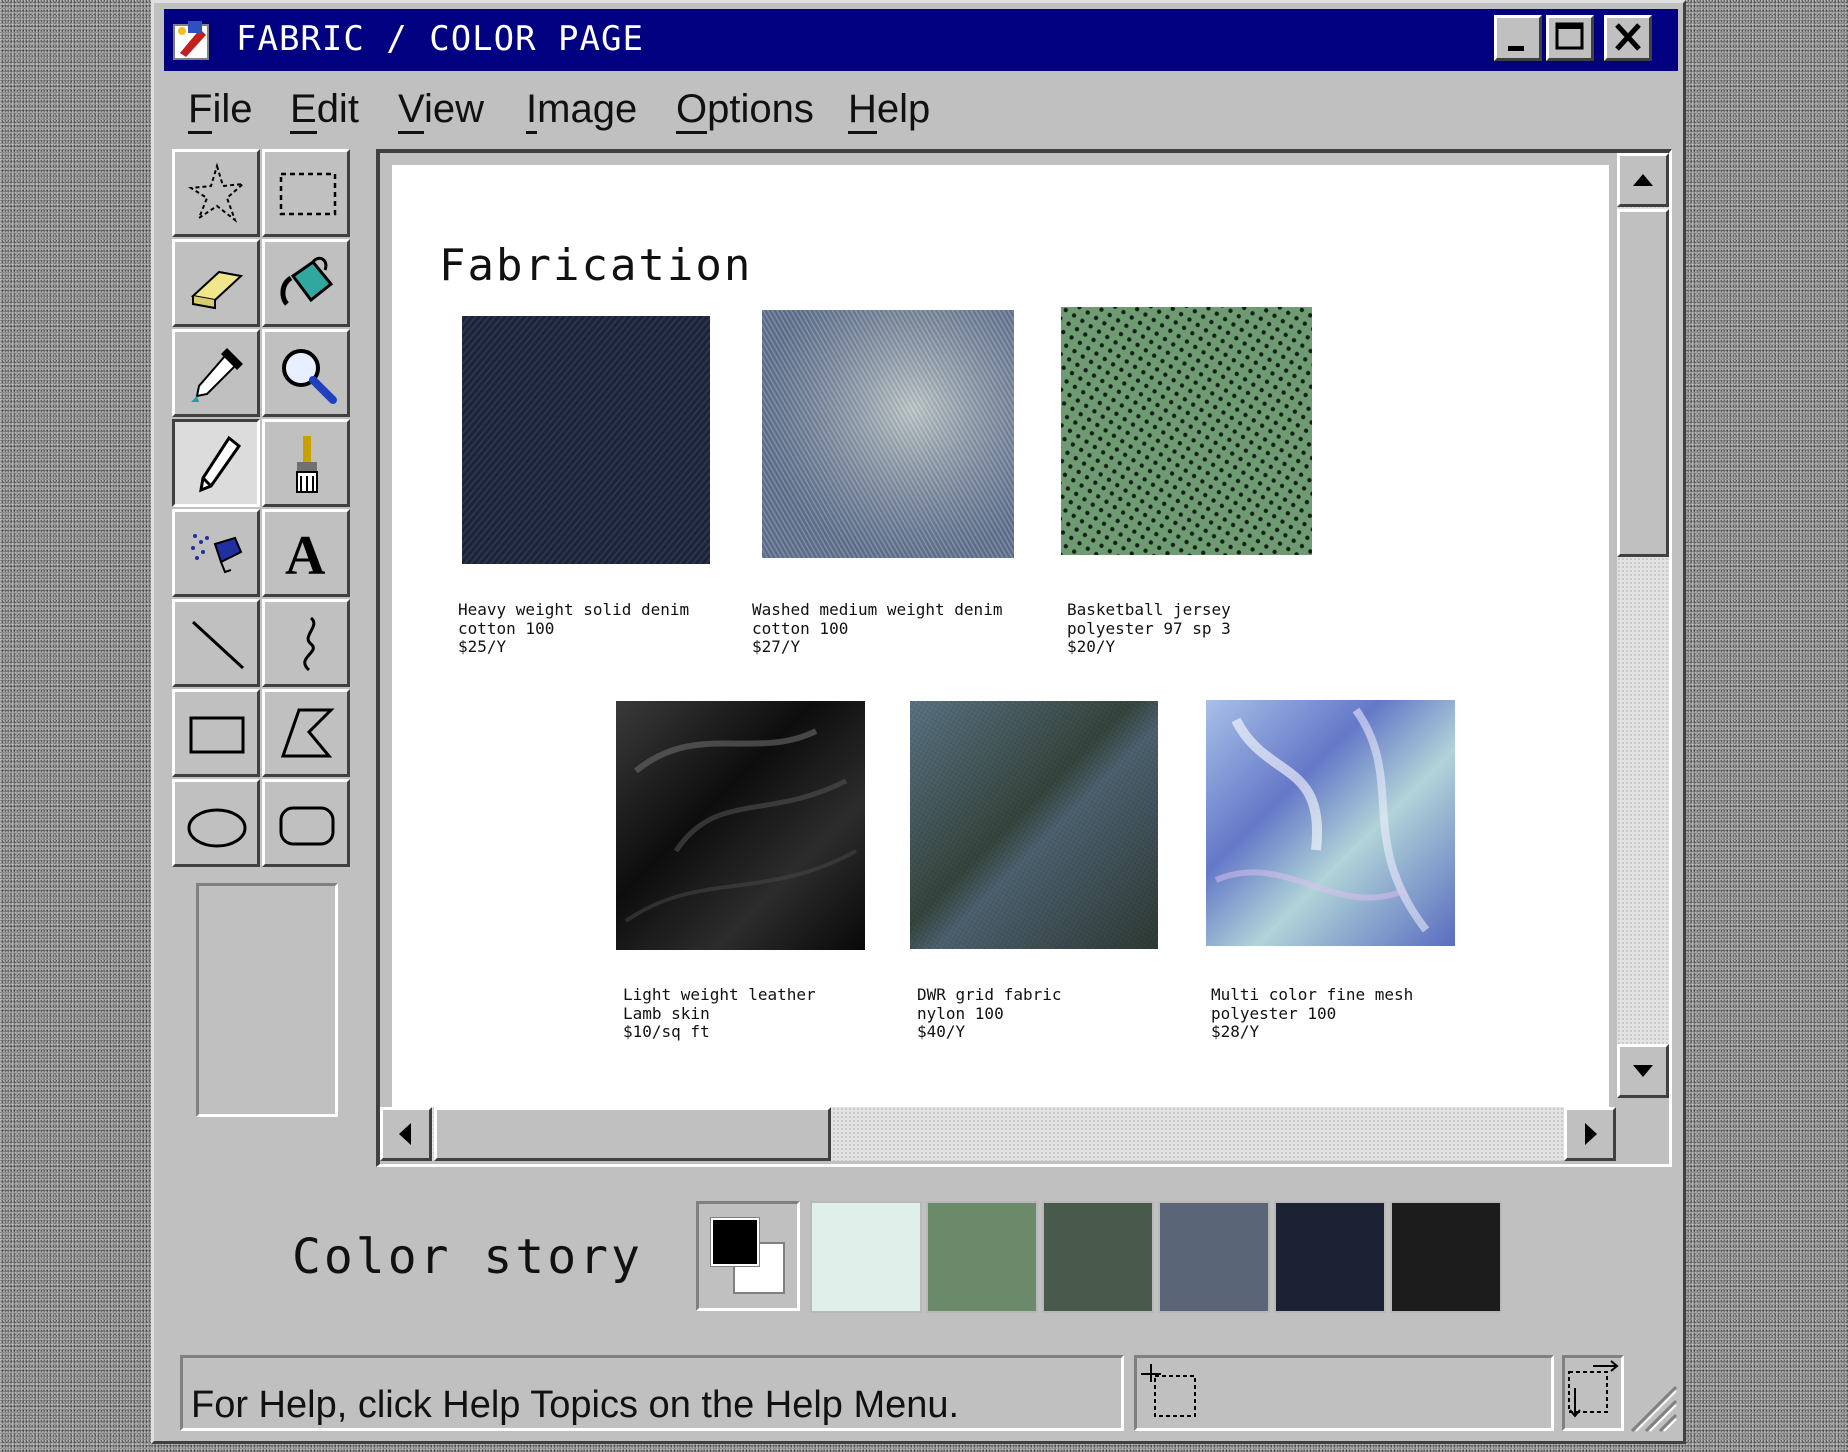 Image resolution: width=1848 pixels, height=1452 pixels. What do you see at coordinates (217, 828) in the screenshot?
I see `ellipse-icon` at bounding box center [217, 828].